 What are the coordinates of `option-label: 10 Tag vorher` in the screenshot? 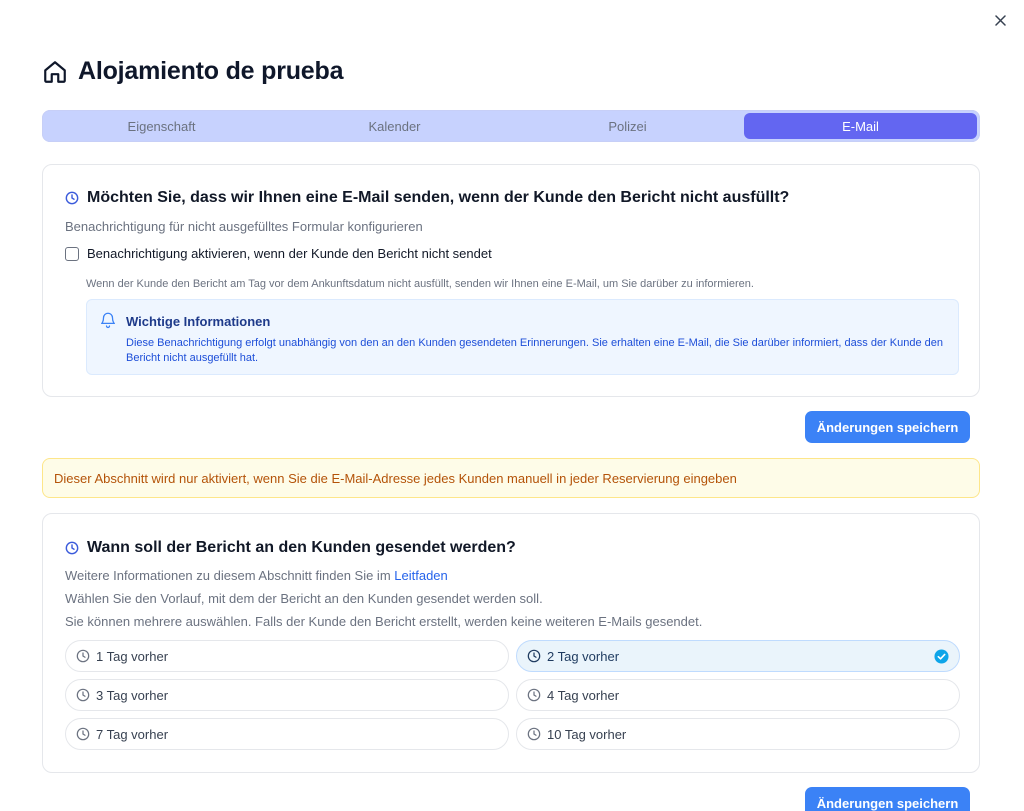 It's located at (587, 734).